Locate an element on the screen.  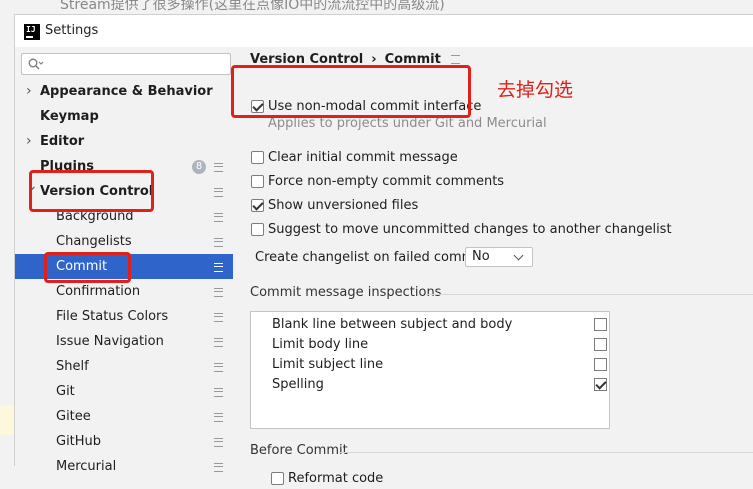
sidebar-item-github: GitHub is located at coordinates (124, 441).